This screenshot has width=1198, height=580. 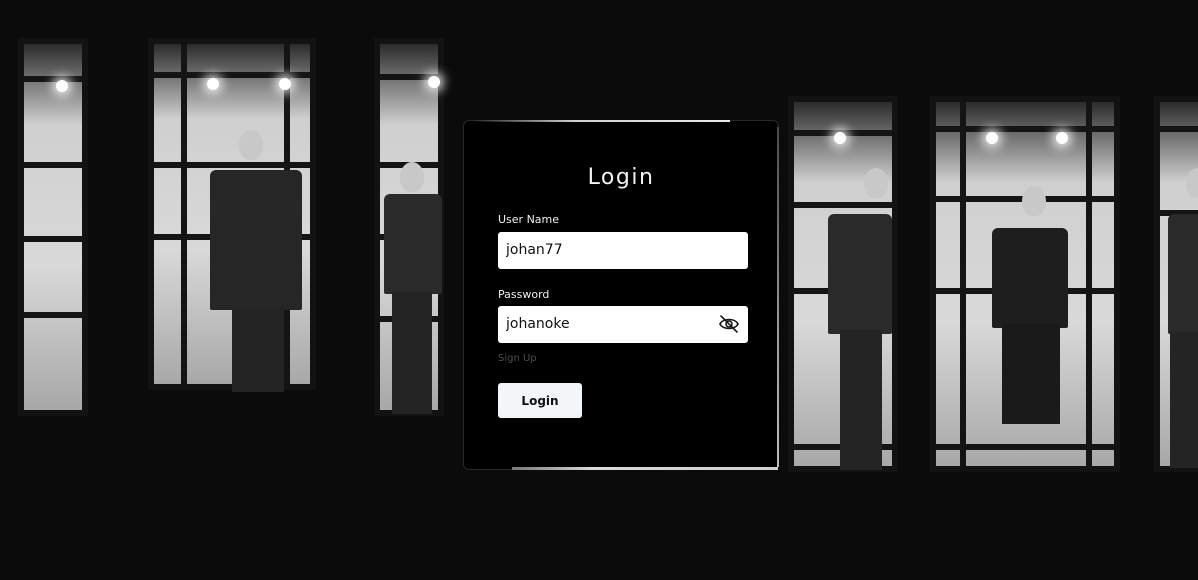 I want to click on card-edge-glow-top, so click(x=601, y=121).